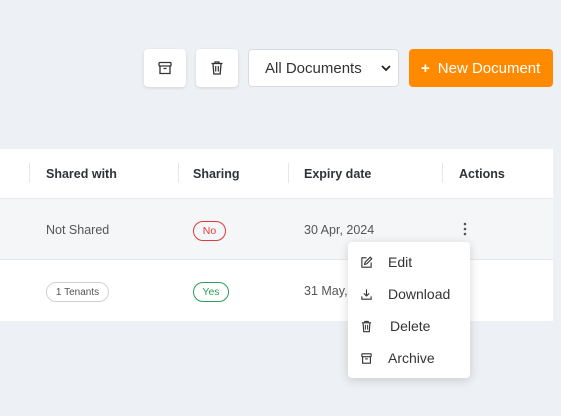 This screenshot has height=416, width=561. Describe the element at coordinates (326, 291) in the screenshot. I see `expiry-date-value: 31 May,` at that location.